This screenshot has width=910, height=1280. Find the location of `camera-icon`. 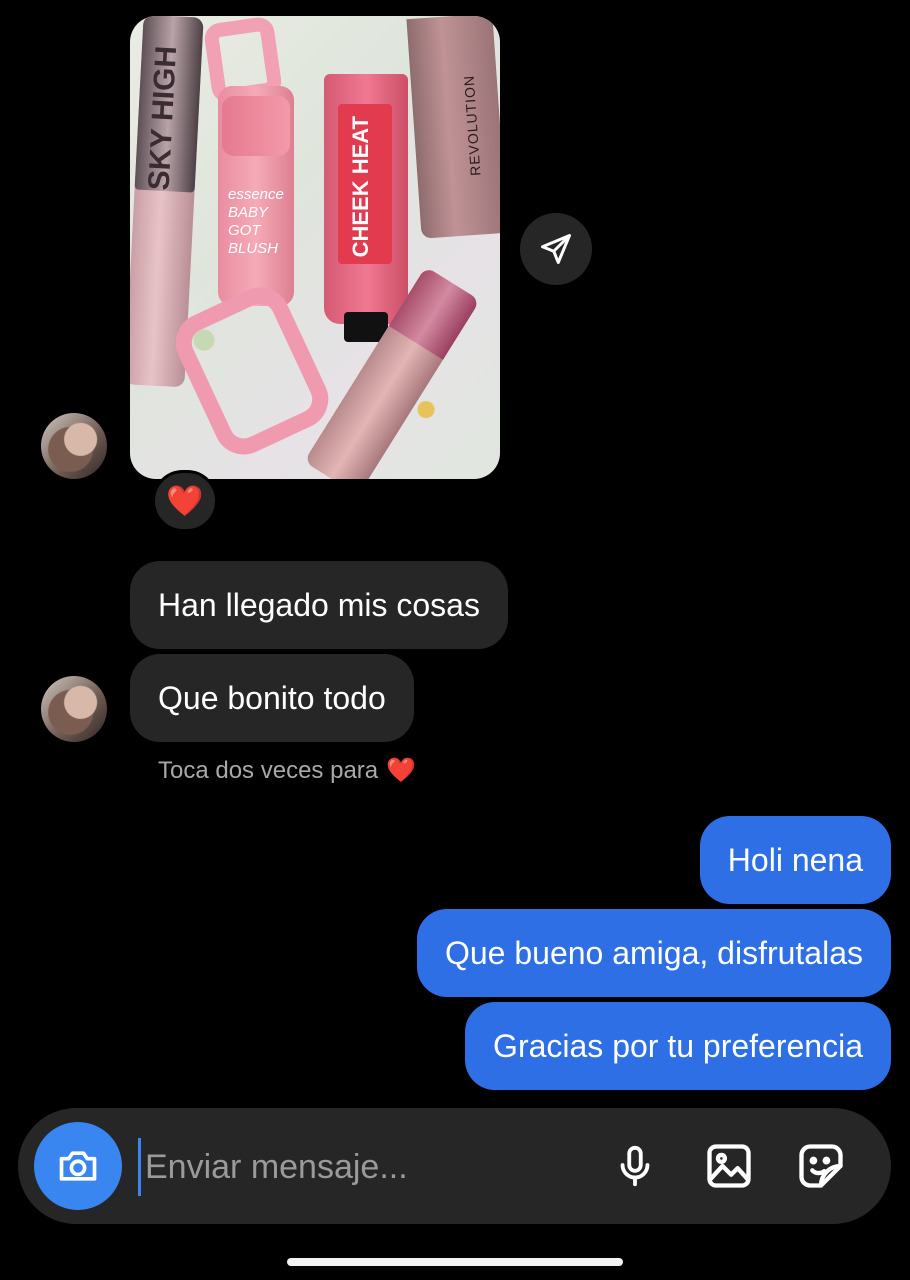

camera-icon is located at coordinates (78, 1166).